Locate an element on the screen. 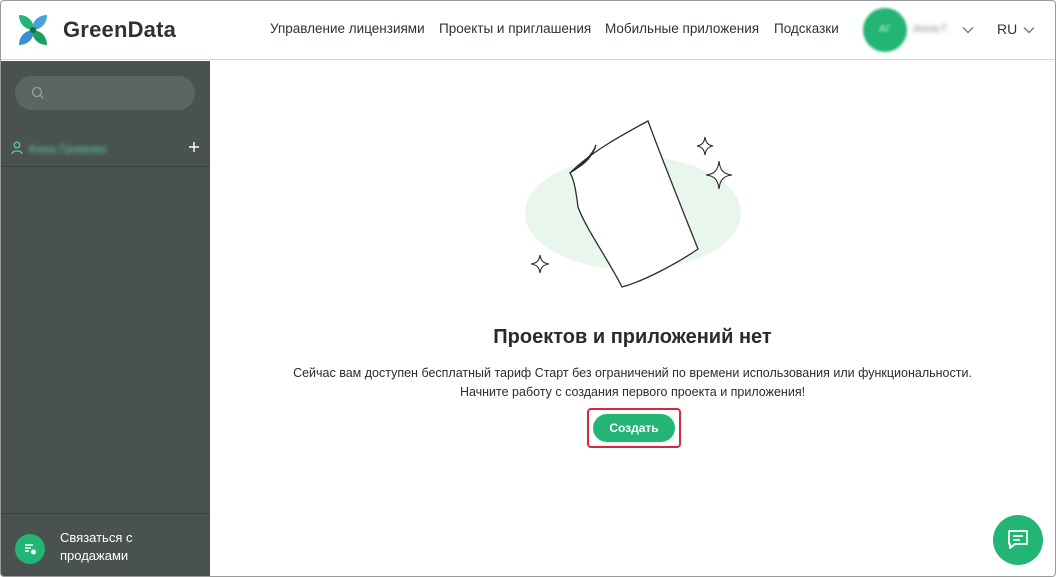 The height and width of the screenshot is (577, 1056). create-button-highlight: Создать is located at coordinates (634, 428).